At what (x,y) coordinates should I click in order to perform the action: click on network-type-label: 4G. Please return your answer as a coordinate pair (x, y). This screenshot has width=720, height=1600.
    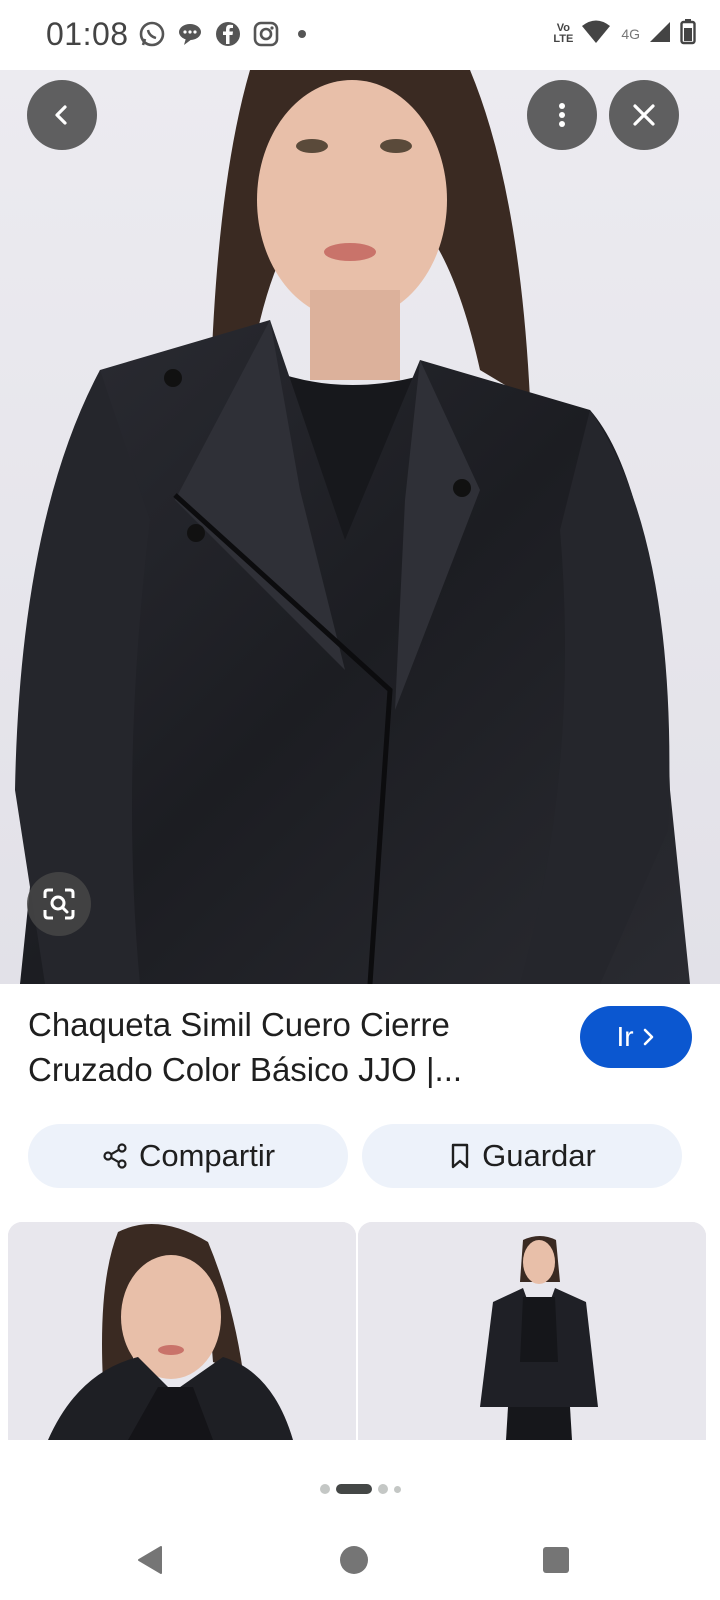
    Looking at the image, I should click on (630, 34).